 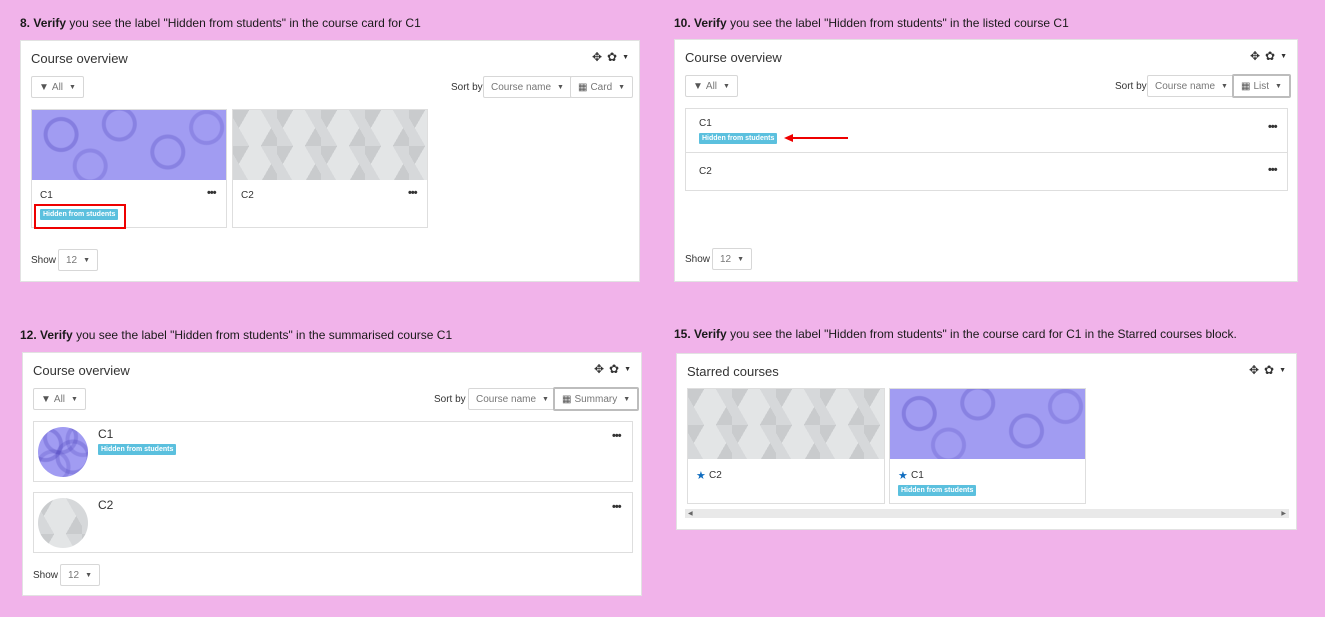 I want to click on course-card-c1: C1 ••• Hidden from students, so click(x=129, y=169).